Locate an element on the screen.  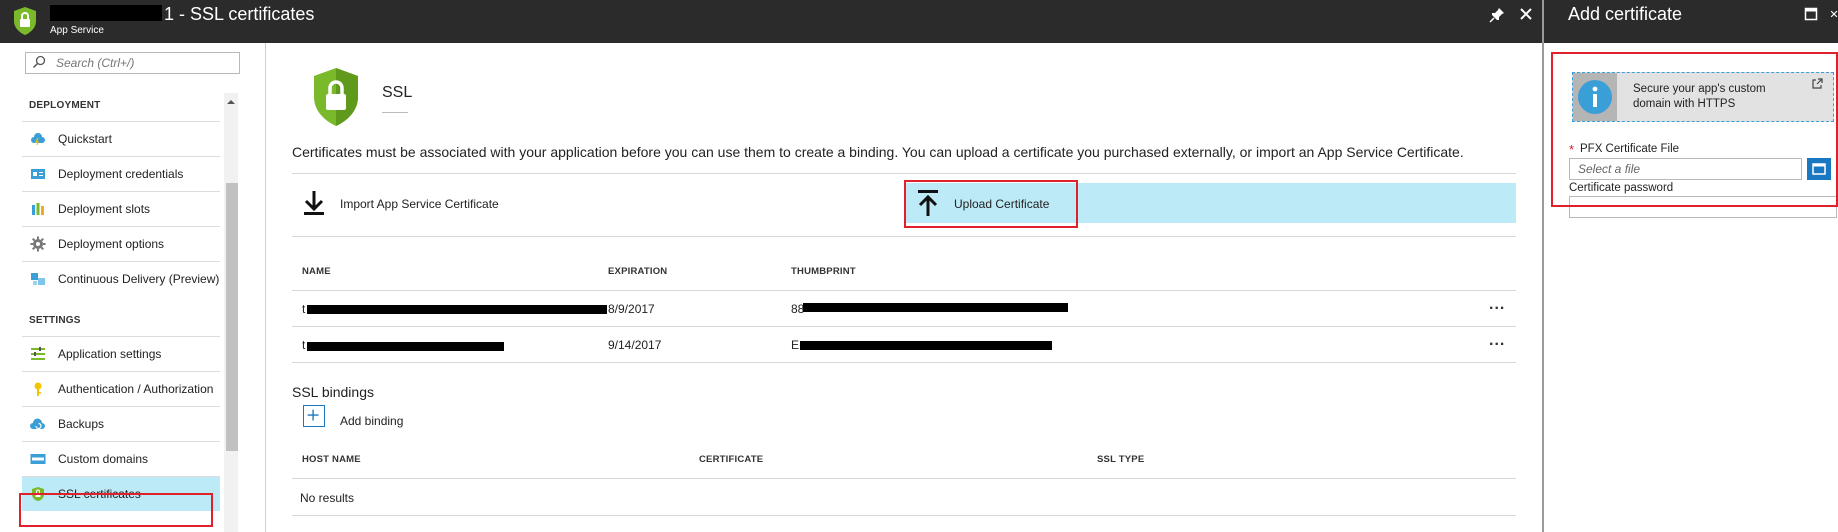
add-binding-button: Add binding is located at coordinates (363, 416).